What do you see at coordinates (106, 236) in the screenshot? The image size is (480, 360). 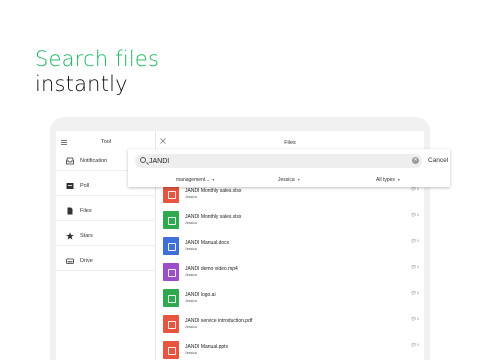 I see `sidebar-item-stars: Stars` at bounding box center [106, 236].